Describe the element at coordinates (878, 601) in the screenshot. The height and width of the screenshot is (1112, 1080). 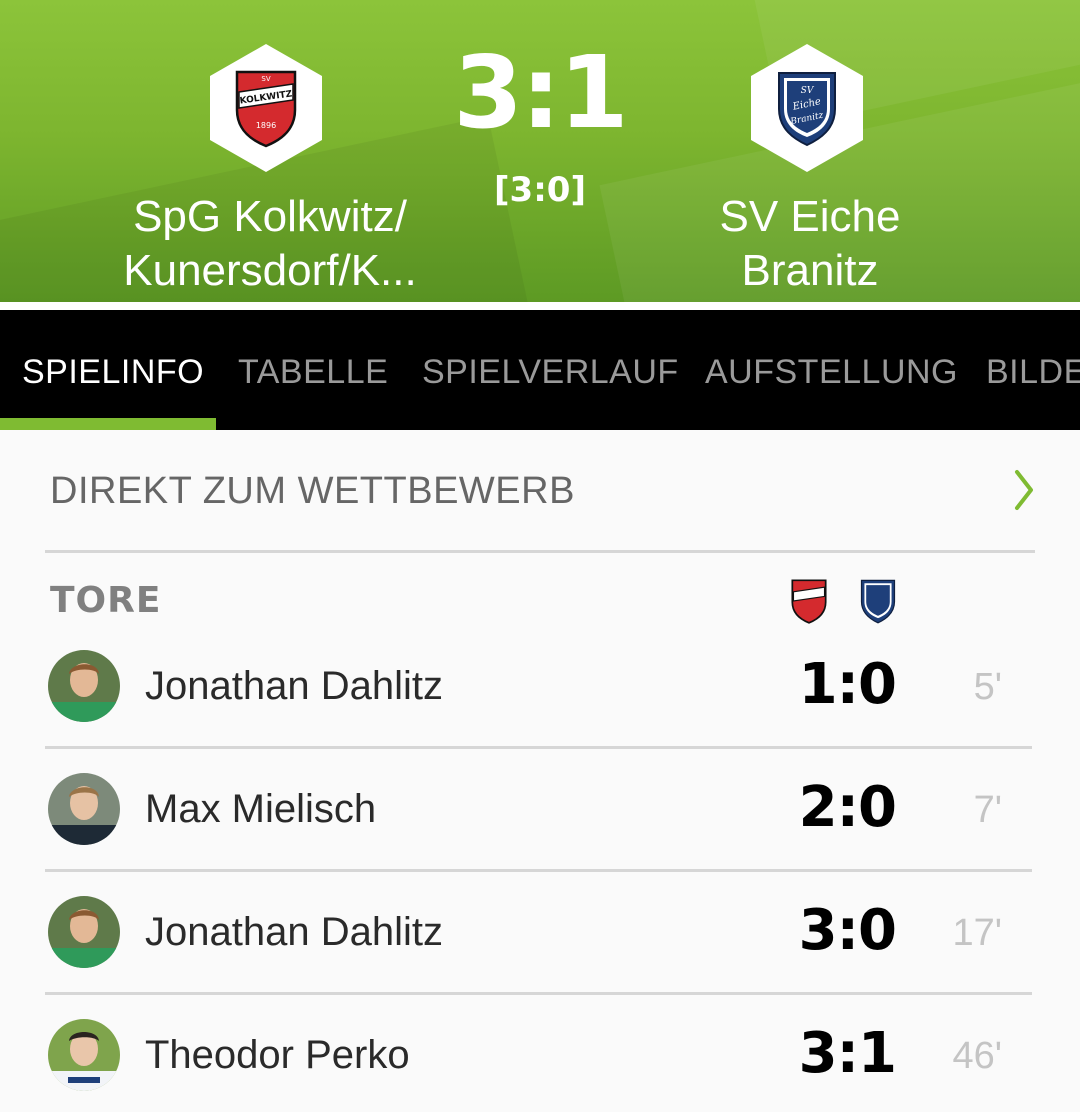
I see `away-team-mini-crest-icon` at that location.